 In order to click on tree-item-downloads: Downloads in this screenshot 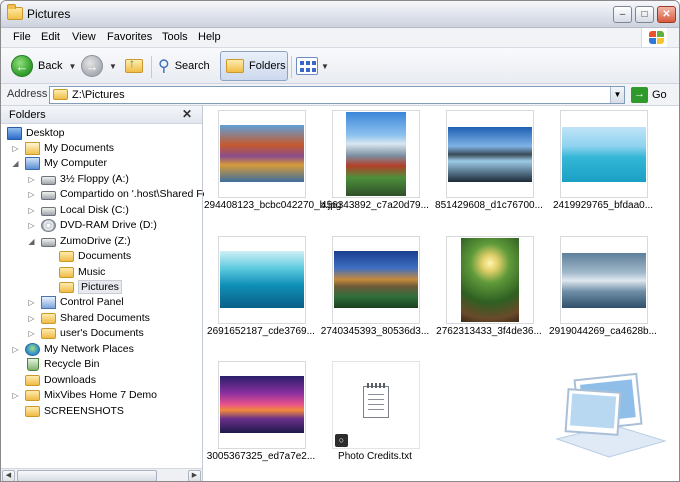, I will do `click(60, 380)`.